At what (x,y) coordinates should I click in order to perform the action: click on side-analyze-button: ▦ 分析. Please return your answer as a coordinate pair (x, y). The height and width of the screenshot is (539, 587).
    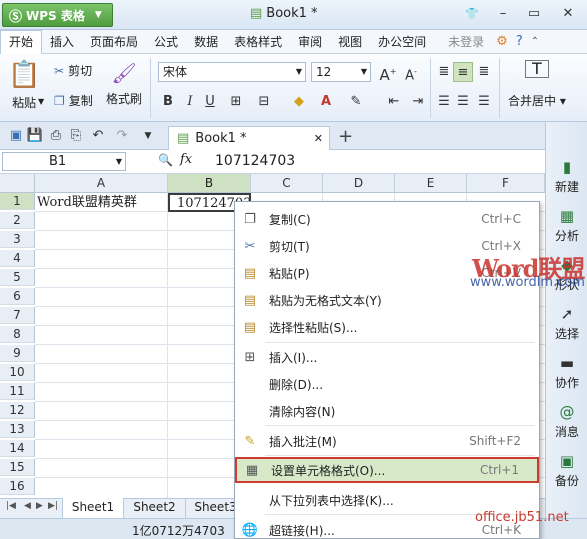
    Looking at the image, I should click on (566, 225).